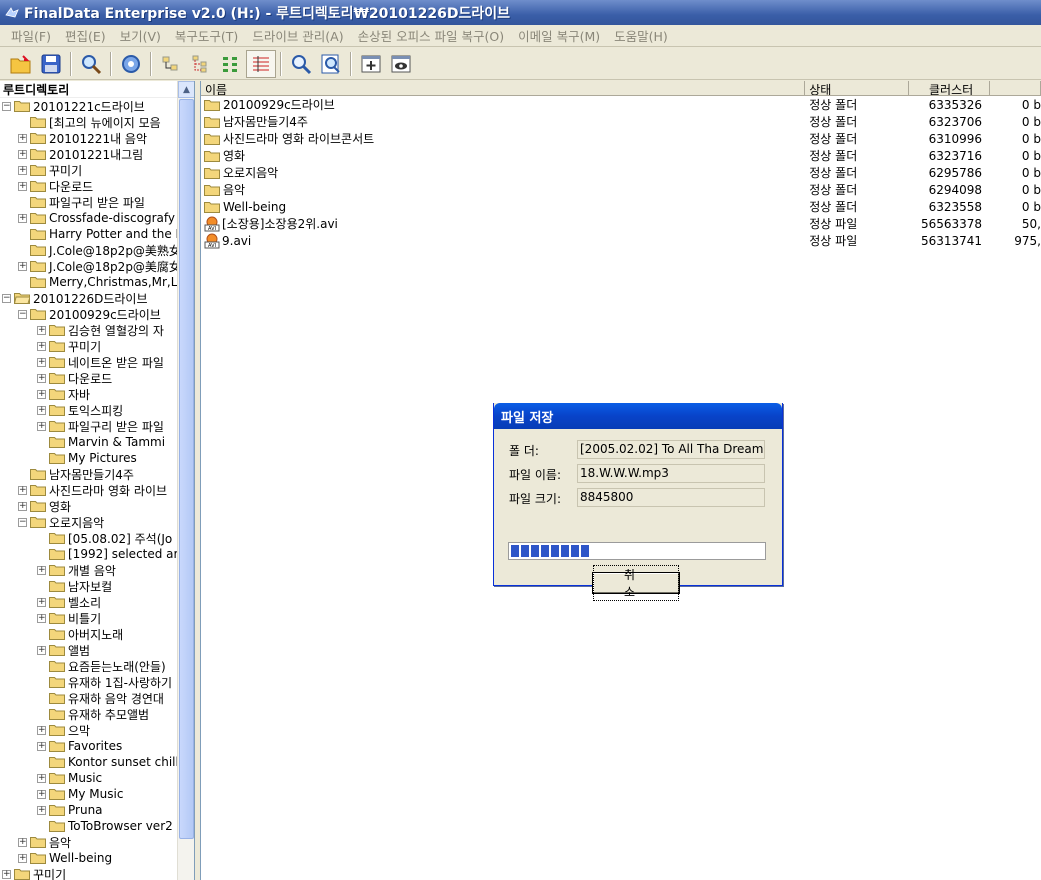 The width and height of the screenshot is (1041, 880). Describe the element at coordinates (1015, 88) in the screenshot. I see `column-header-size` at that location.